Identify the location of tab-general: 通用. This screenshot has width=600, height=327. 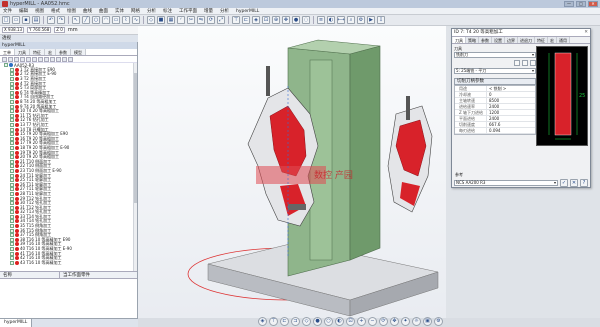
(563, 40).